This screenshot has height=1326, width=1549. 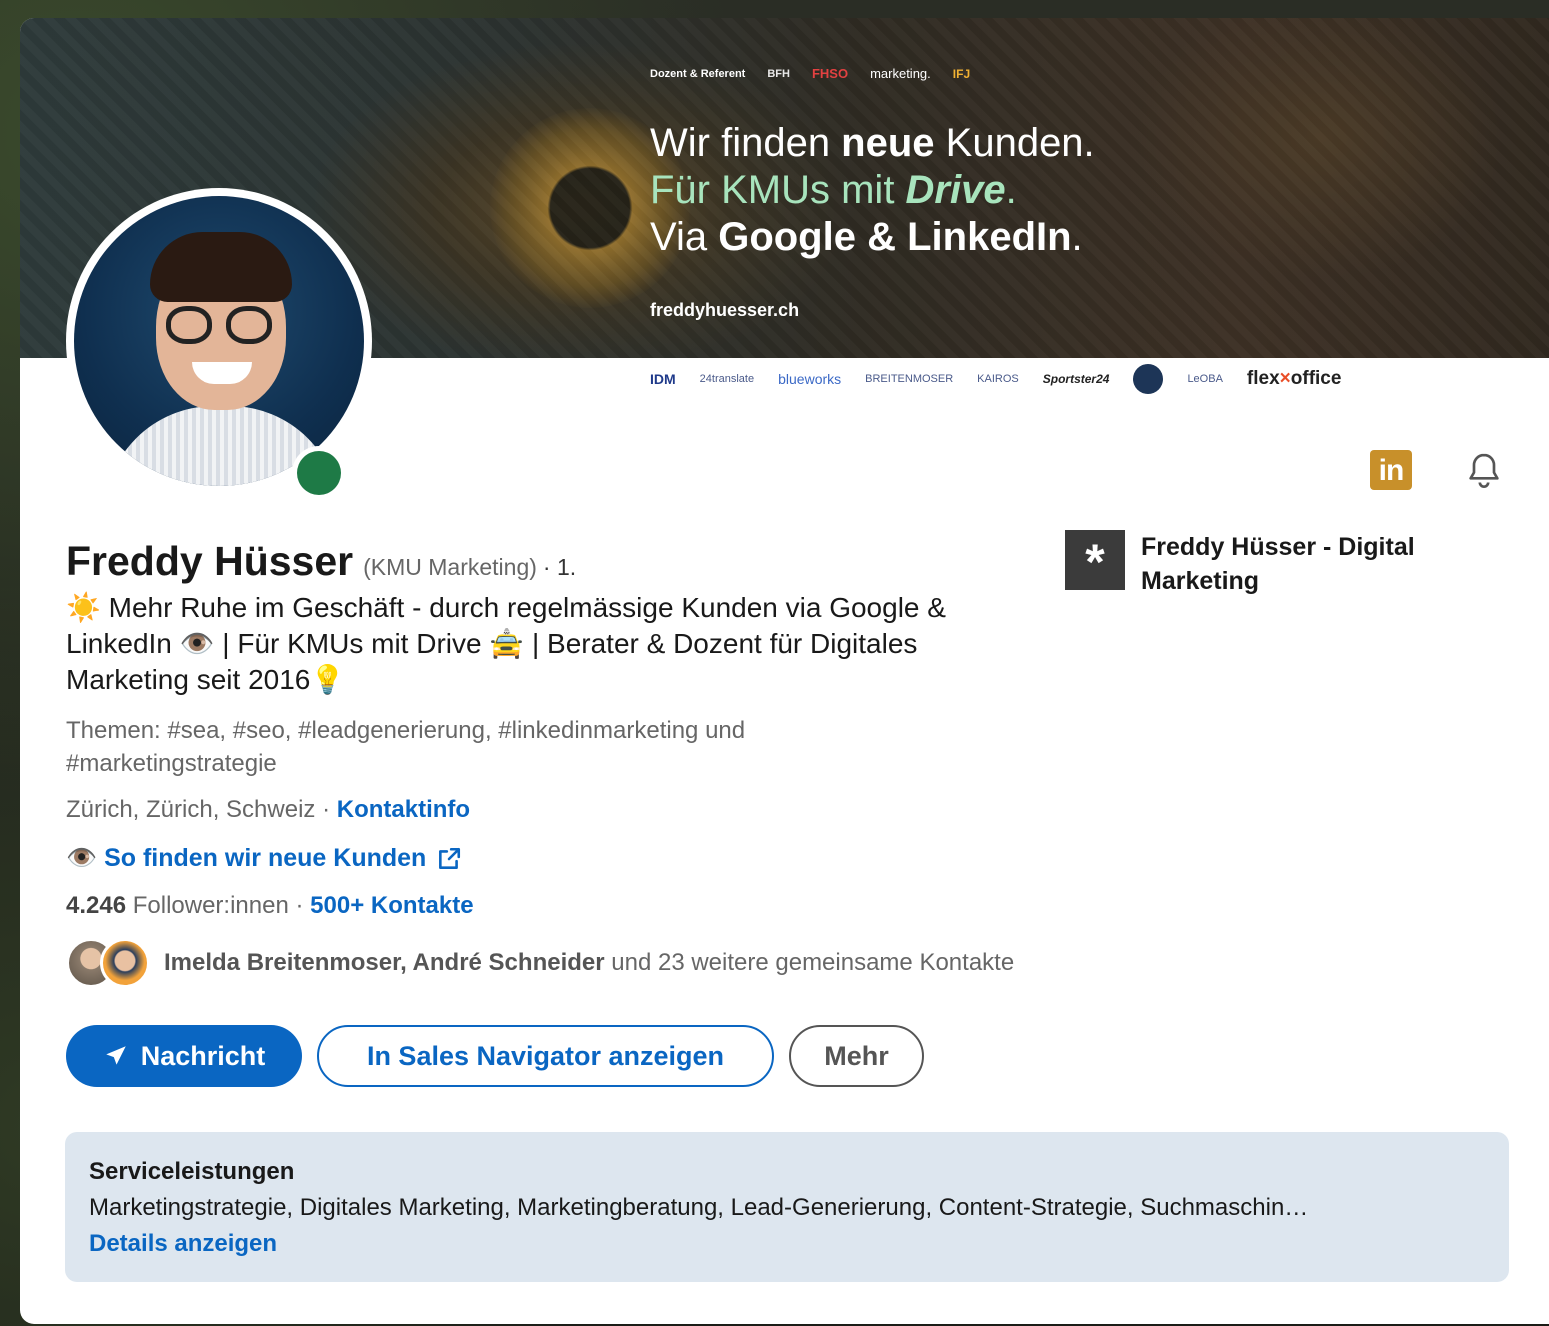 I want to click on profile-location: Zürich, Zürich, Schweiz · Kontaktinfo, so click(x=268, y=809).